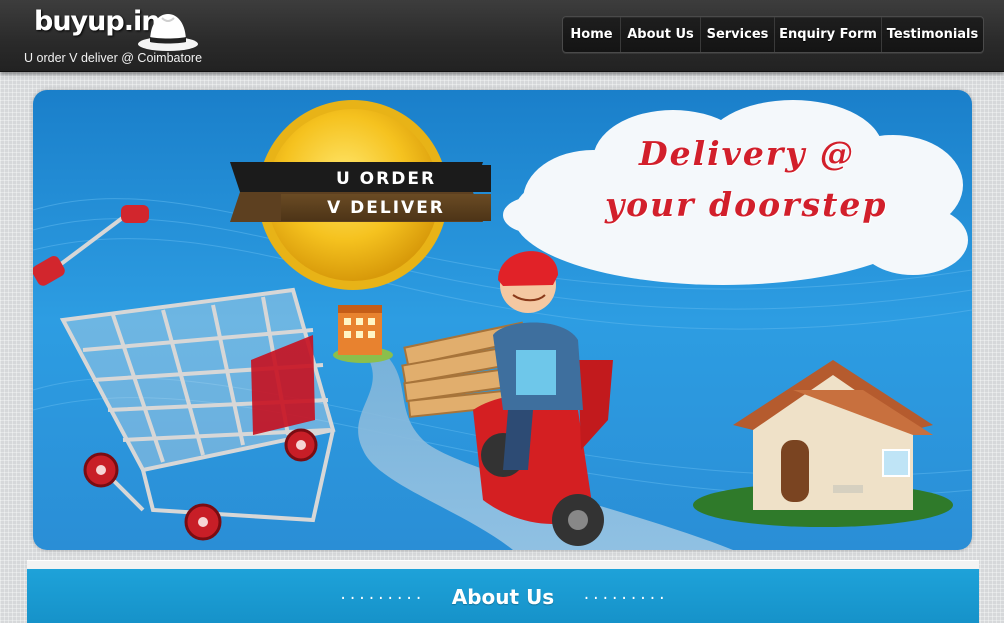 This screenshot has width=1004, height=623. I want to click on nav-about-us: About Us, so click(661, 34).